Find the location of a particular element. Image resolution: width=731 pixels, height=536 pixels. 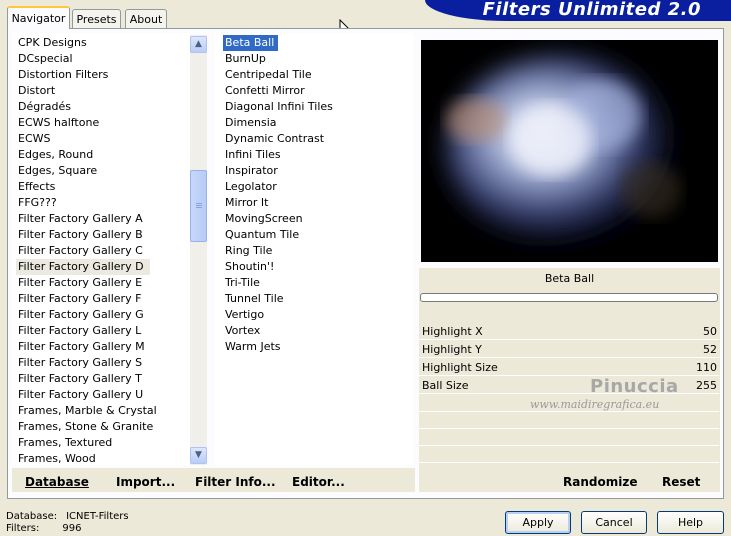

randomize-button: Randomize is located at coordinates (600, 482).